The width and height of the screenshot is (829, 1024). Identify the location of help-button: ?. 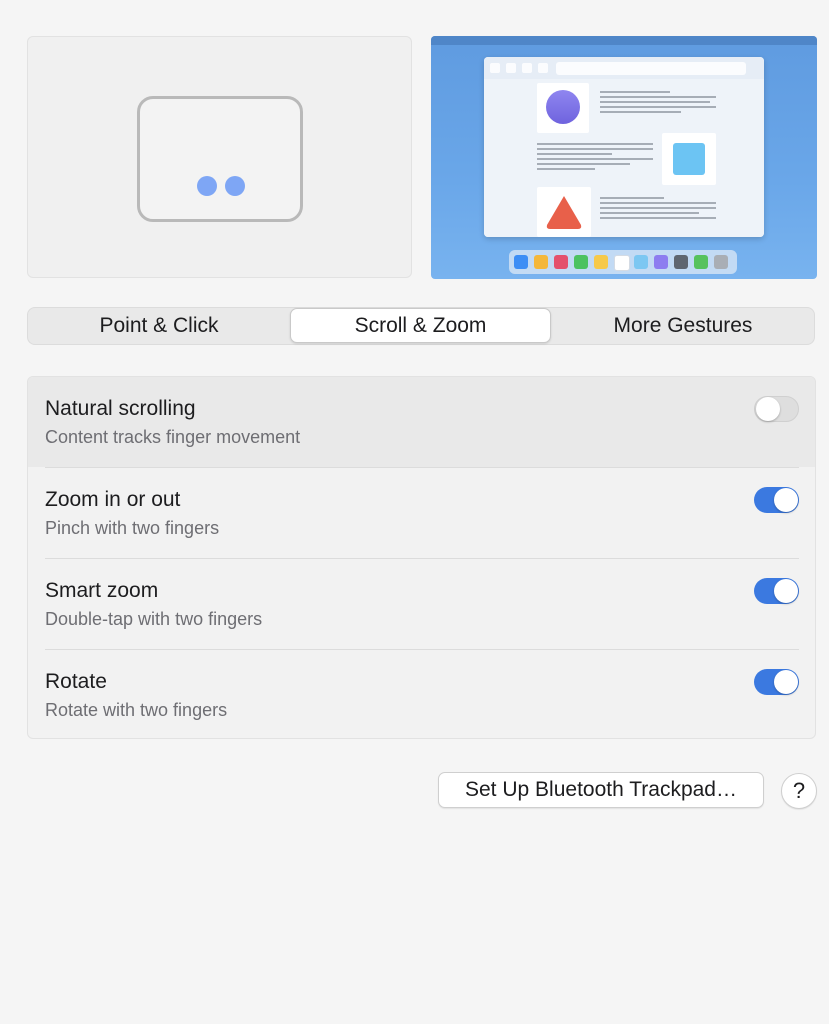
(799, 791).